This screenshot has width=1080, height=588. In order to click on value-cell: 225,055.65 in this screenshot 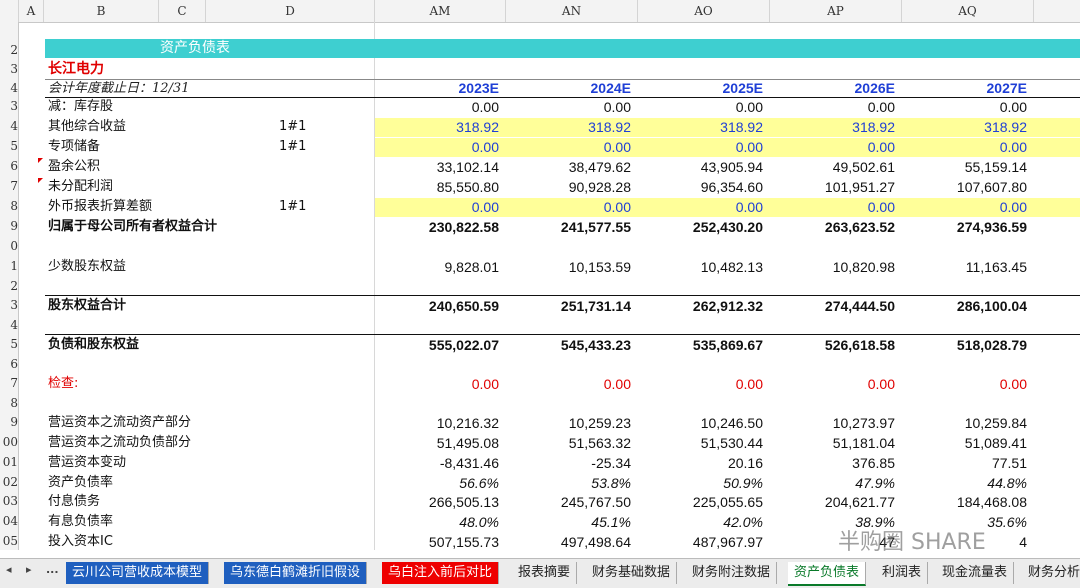, I will do `click(701, 502)`.